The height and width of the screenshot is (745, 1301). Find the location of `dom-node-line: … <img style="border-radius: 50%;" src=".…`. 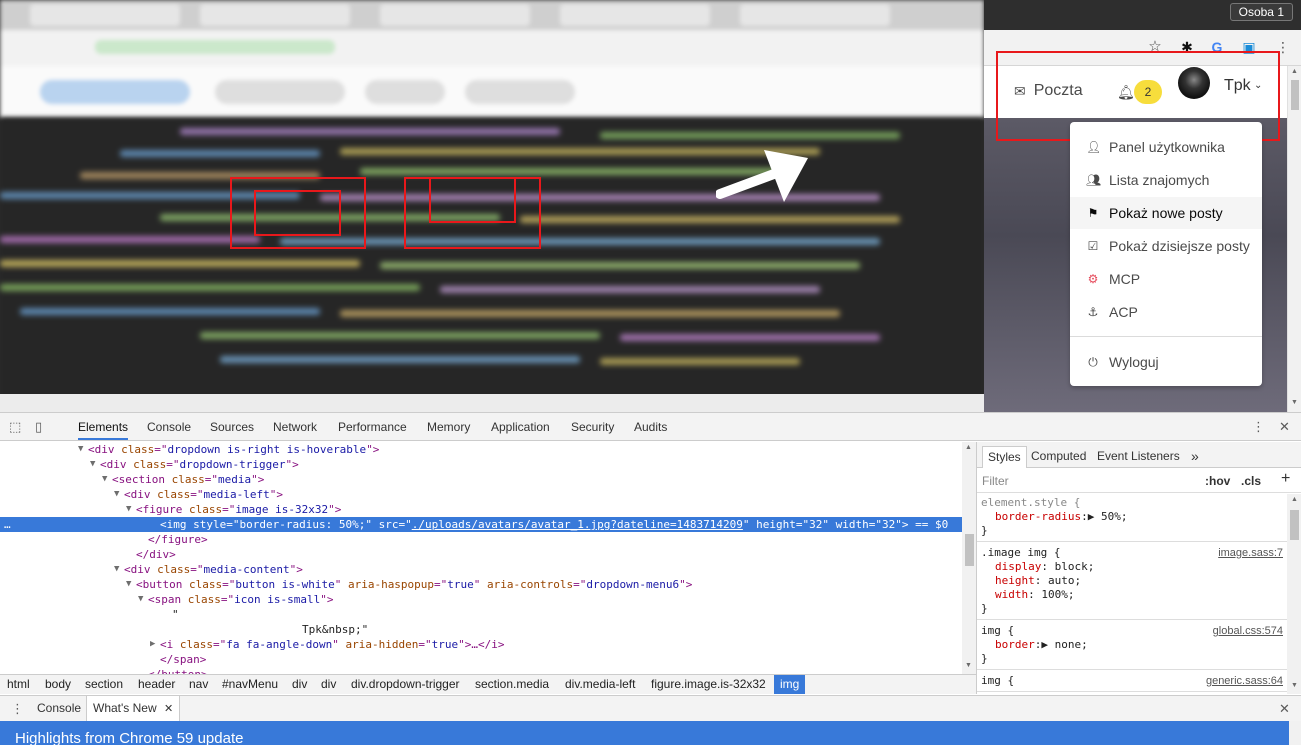

dom-node-line: … <img style="border-radius: 50%;" src=".… is located at coordinates (481, 524).